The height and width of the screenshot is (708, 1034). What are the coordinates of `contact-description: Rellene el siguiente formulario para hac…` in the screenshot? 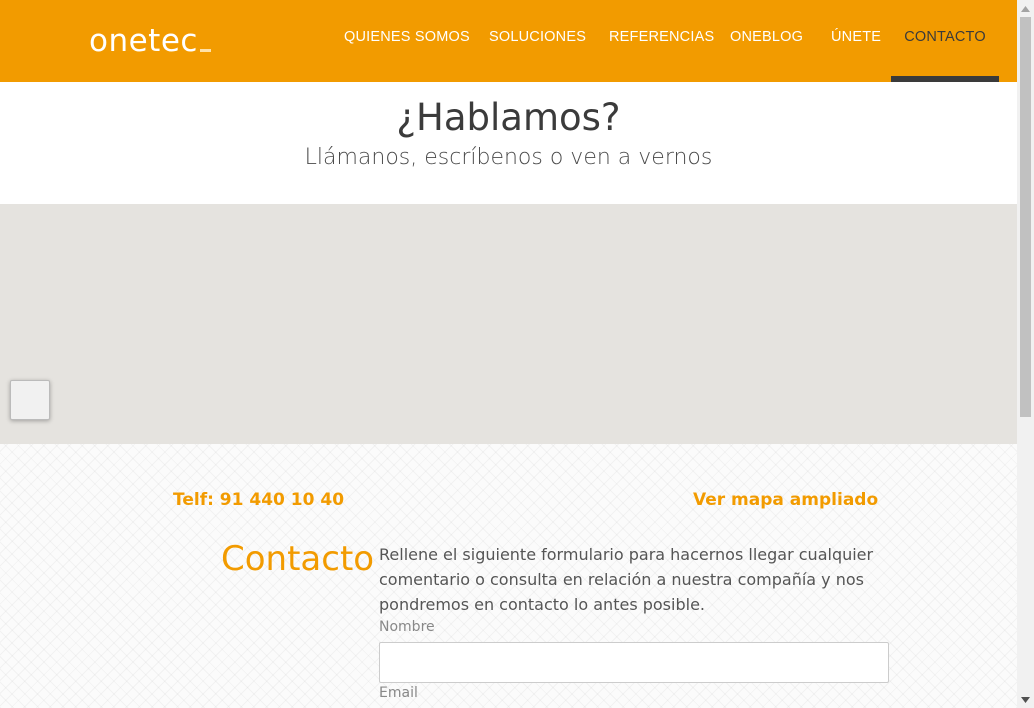 It's located at (626, 579).